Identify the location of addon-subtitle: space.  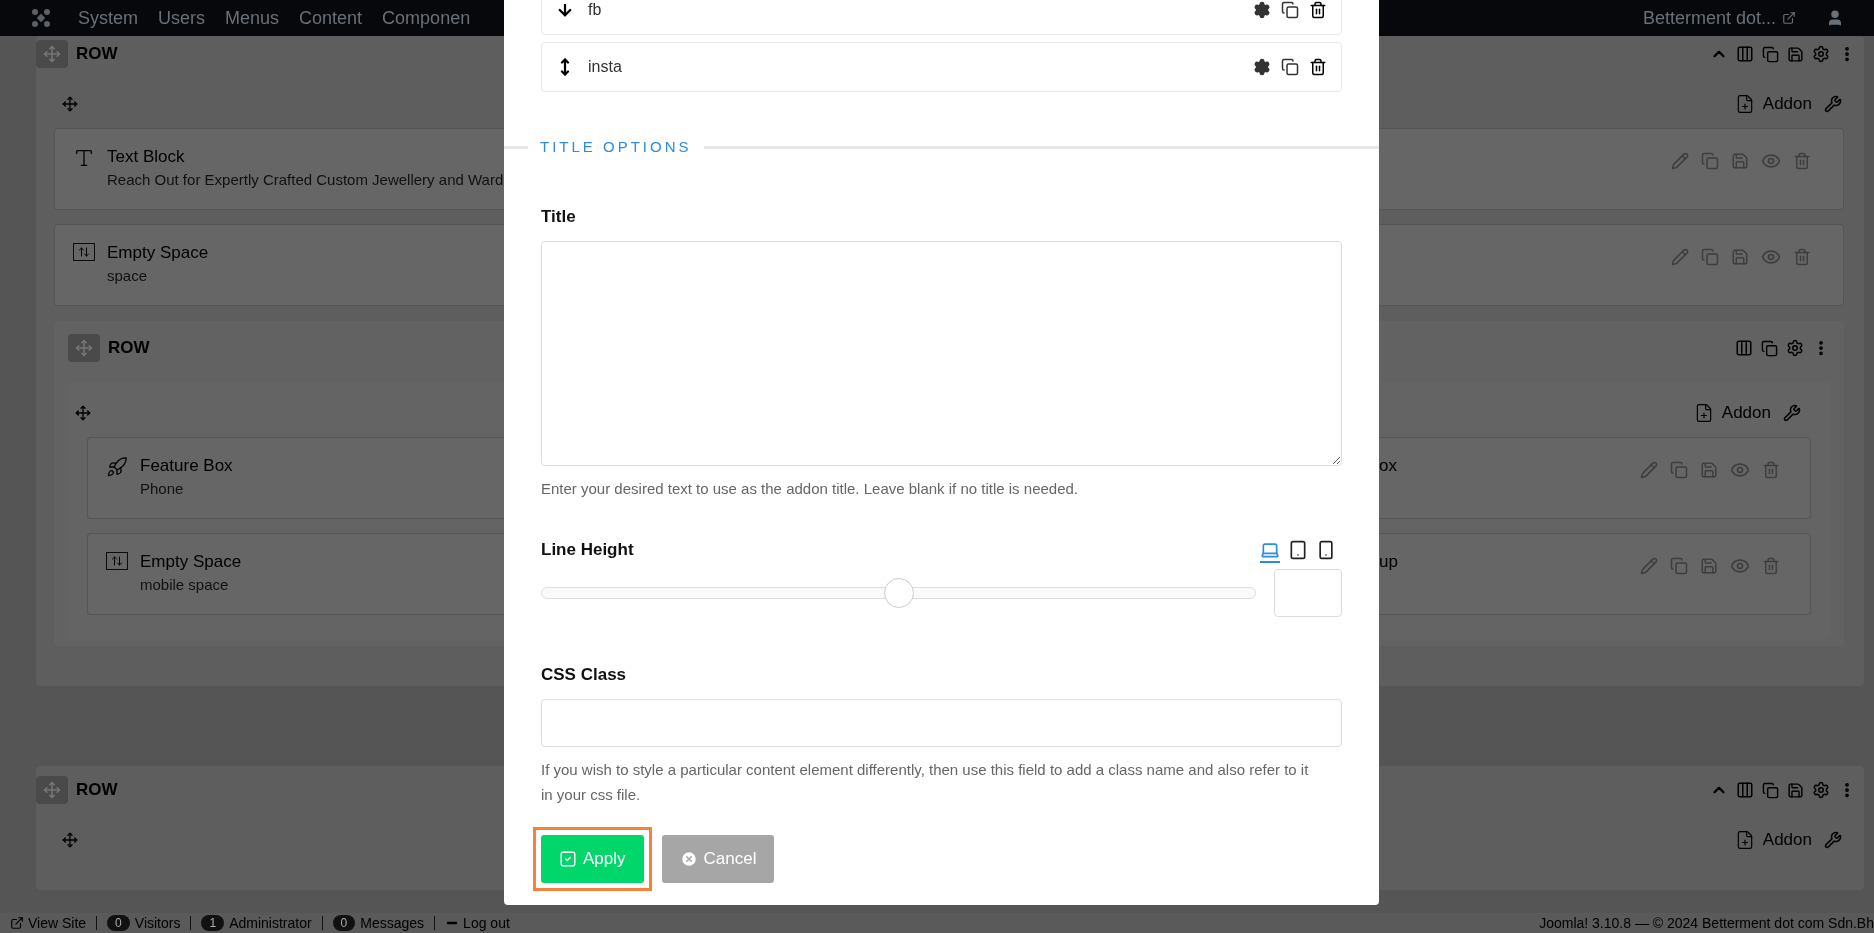
(128, 276).